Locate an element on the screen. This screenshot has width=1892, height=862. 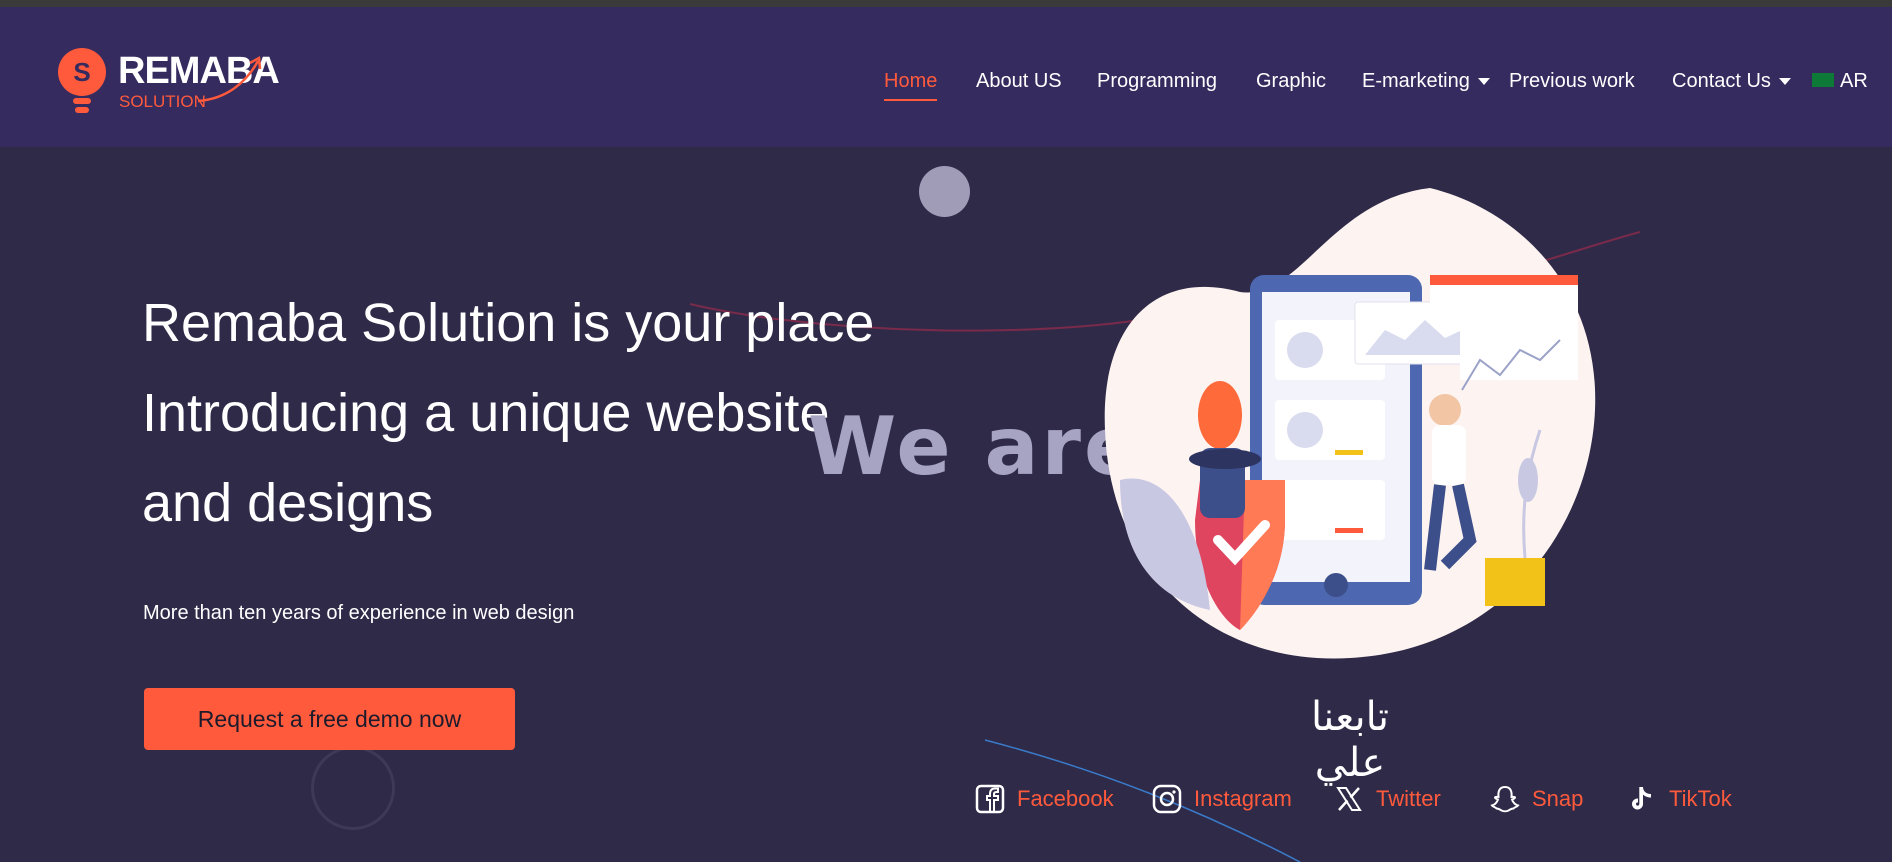
facebook-label: Facebook is located at coordinates (1065, 798).